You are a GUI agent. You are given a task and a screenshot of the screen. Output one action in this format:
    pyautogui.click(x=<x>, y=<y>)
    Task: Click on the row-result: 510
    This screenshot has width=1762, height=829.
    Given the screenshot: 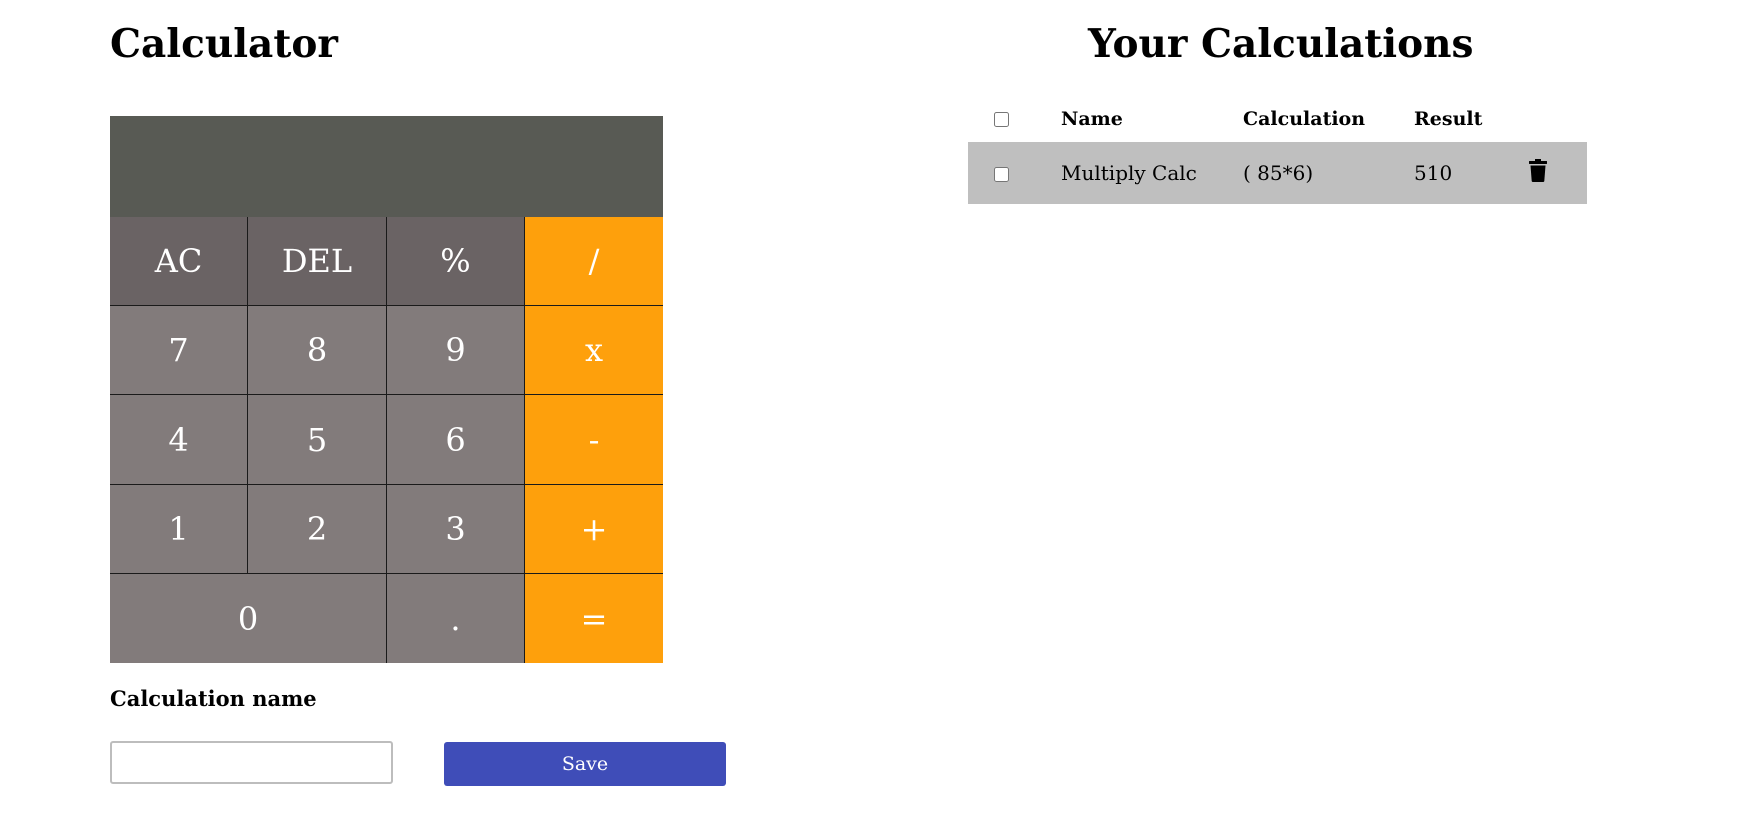 What is the action you would take?
    pyautogui.click(x=1433, y=173)
    